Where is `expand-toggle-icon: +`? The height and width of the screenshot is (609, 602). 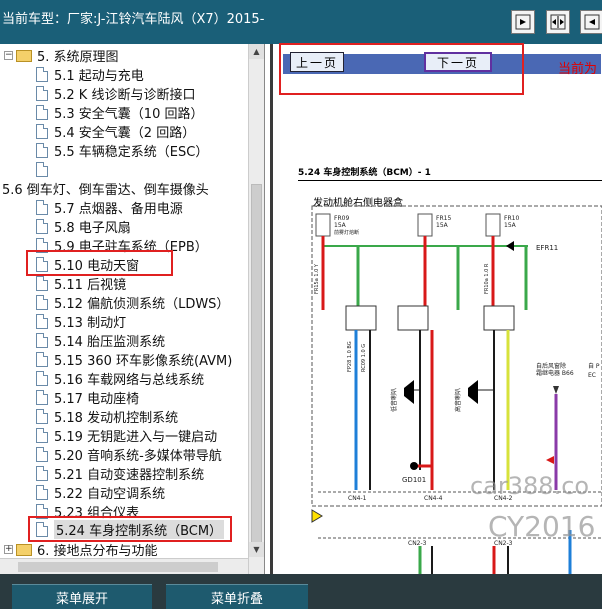 expand-toggle-icon: + is located at coordinates (8, 549).